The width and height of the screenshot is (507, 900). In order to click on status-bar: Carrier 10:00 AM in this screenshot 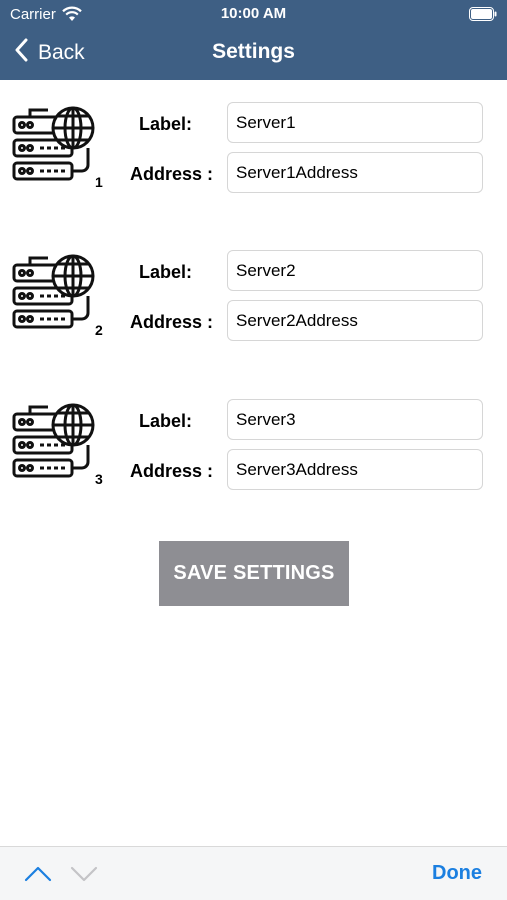, I will do `click(253, 15)`.